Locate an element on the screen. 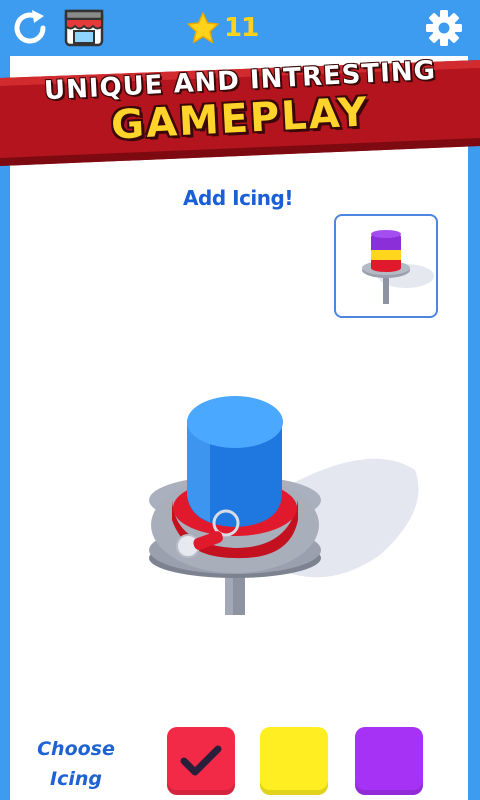  choose-label-line2: Icing is located at coordinates (76, 779).